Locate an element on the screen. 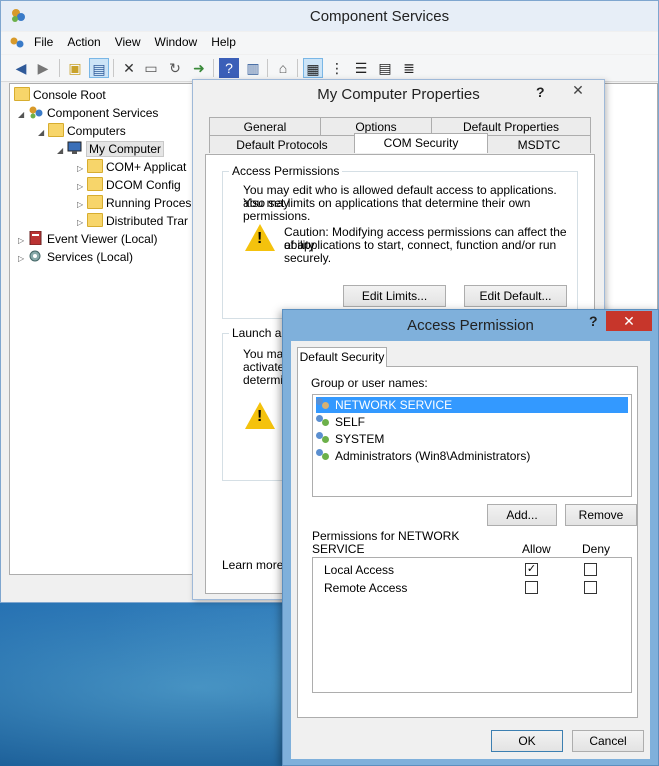 The image size is (659, 766). status-view-icon: ≣ is located at coordinates (409, 68).